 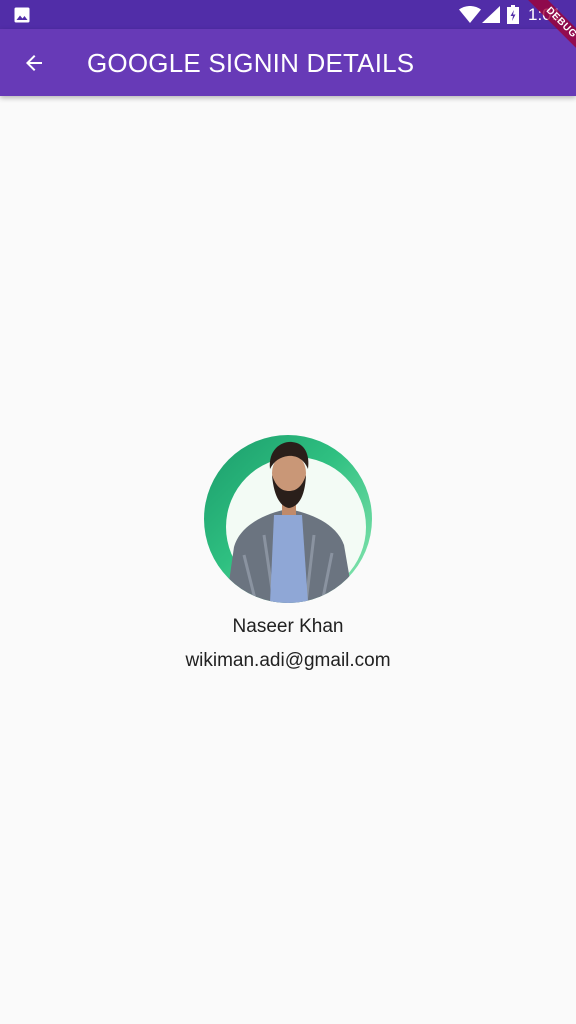 I want to click on app-bar: GOOGLE SIGNIN DETAILS, so click(x=288, y=62).